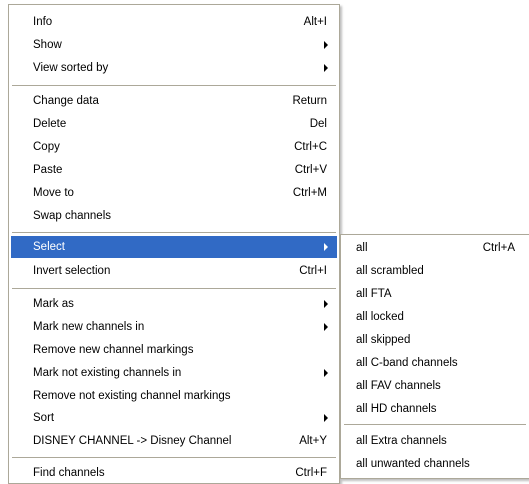 The height and width of the screenshot is (484, 529). Describe the element at coordinates (174, 68) in the screenshot. I see `menu-item-view-sorted-by: View sorted by` at that location.